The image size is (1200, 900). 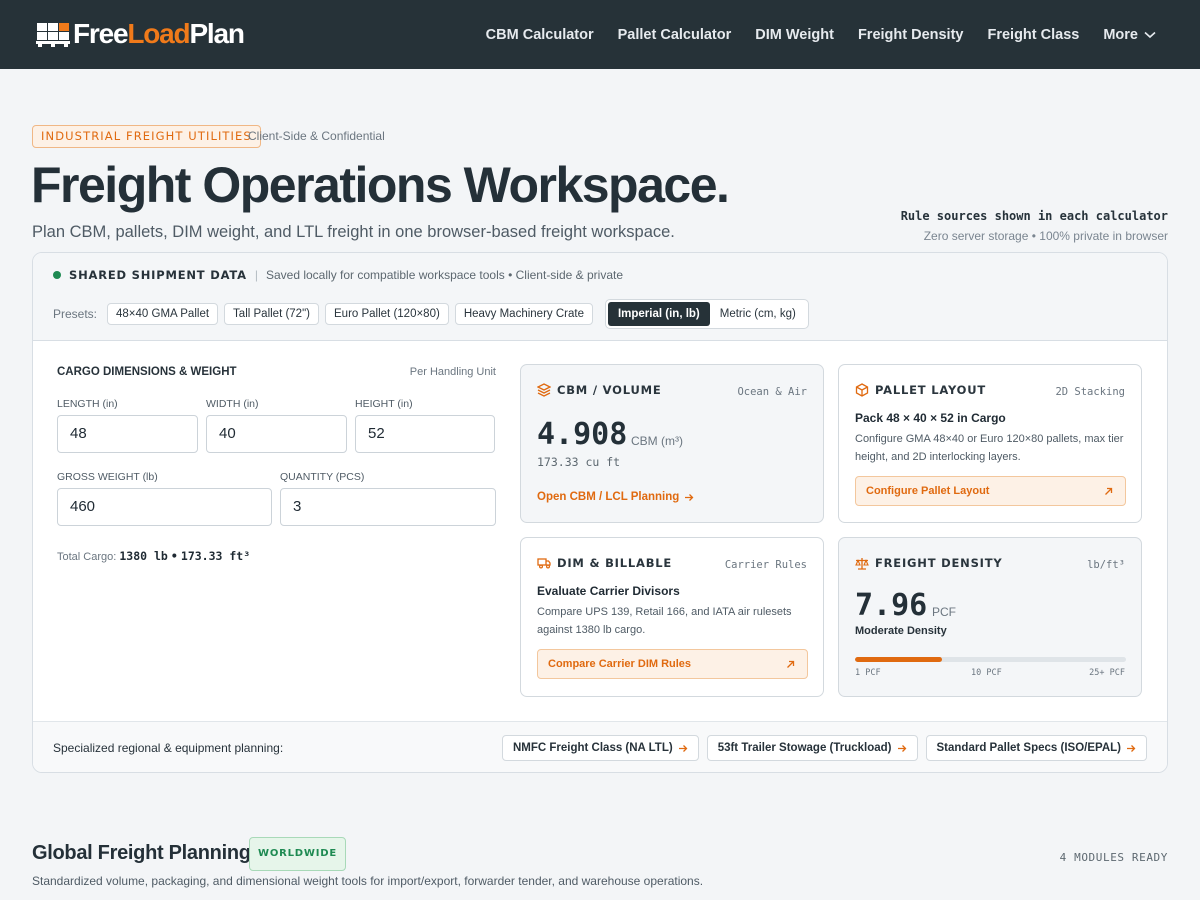 What do you see at coordinates (657, 441) in the screenshot?
I see `cbm-unit: CBM (m³)` at bounding box center [657, 441].